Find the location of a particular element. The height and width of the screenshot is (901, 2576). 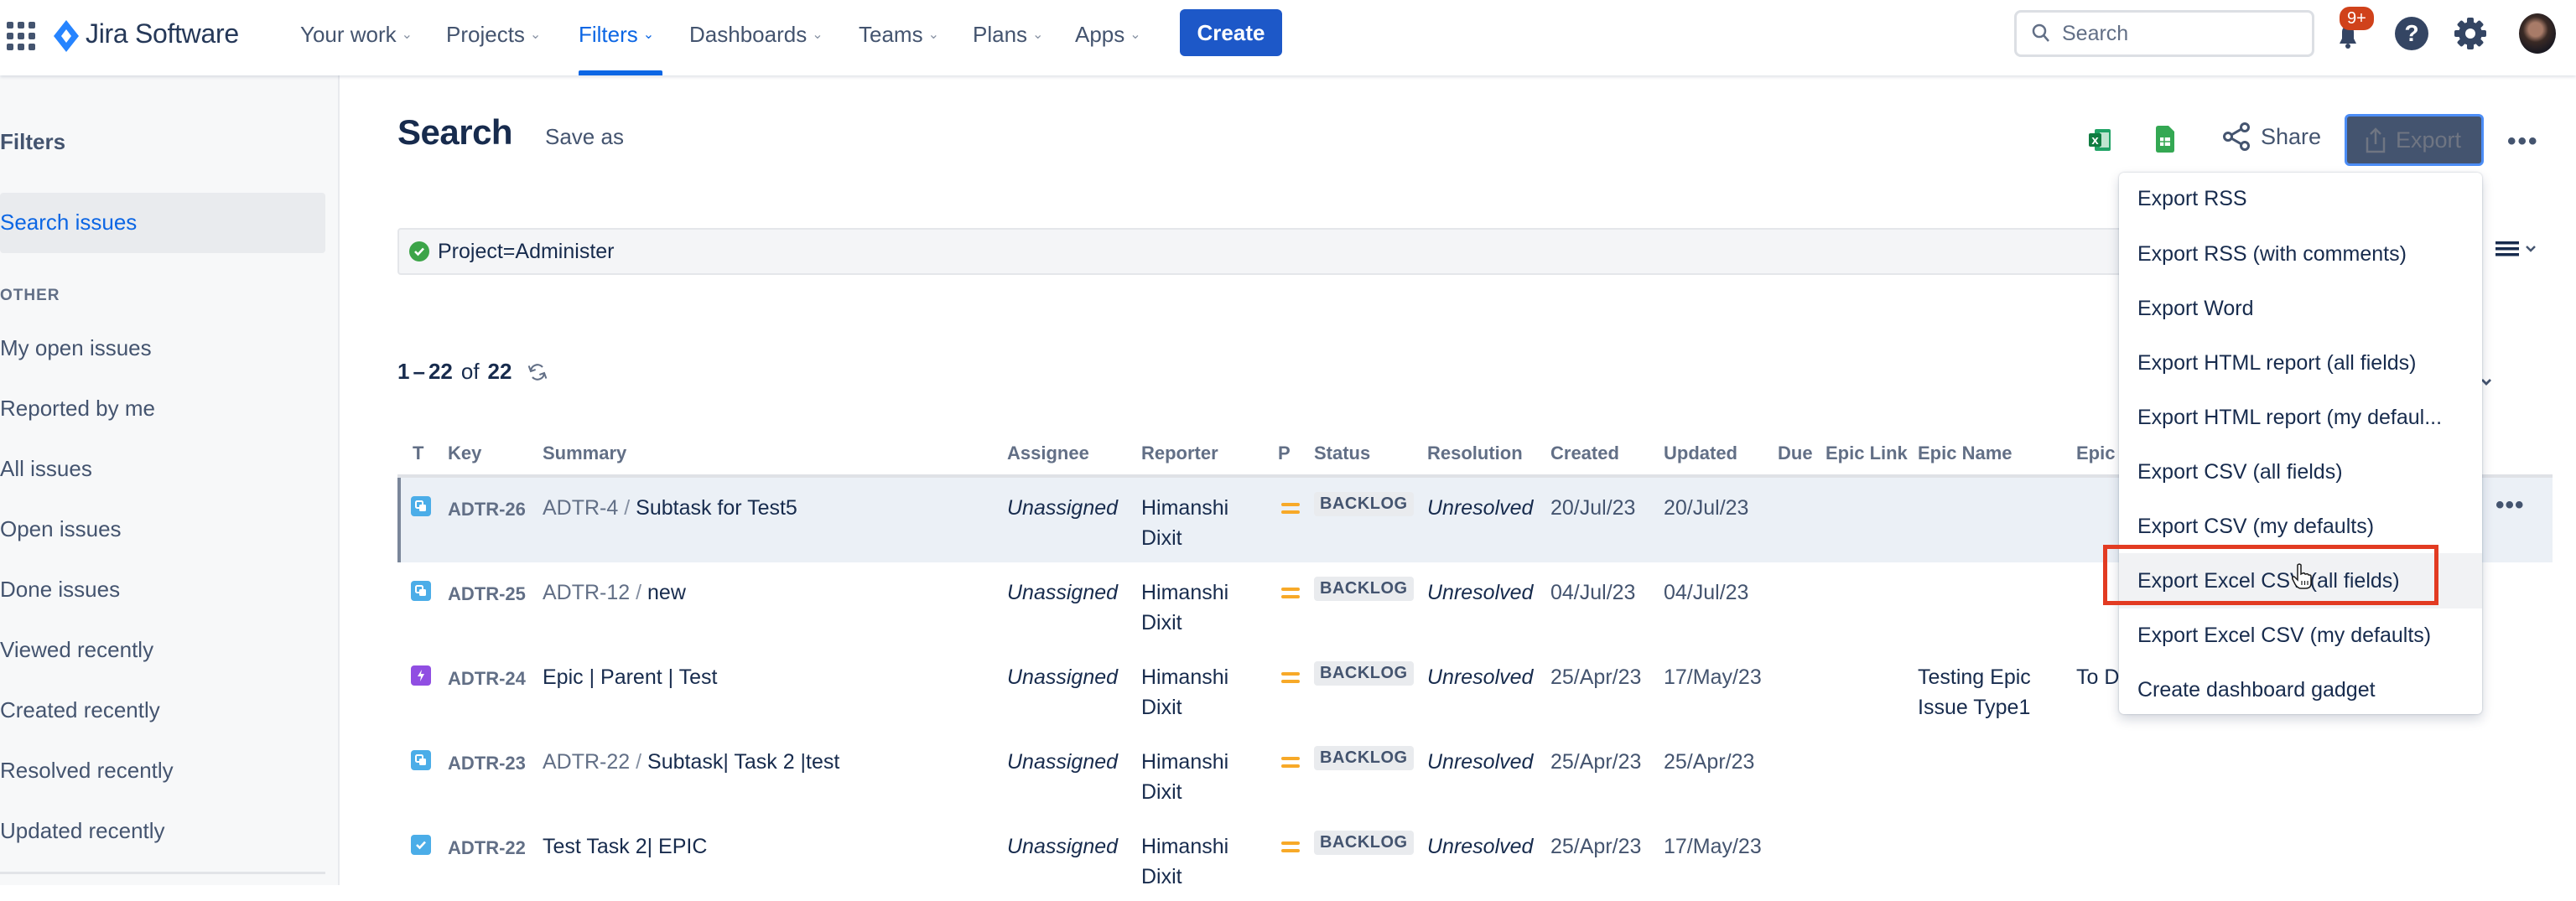

issue-summary: ADTR-22 / Subtask| Task 2 |test is located at coordinates (691, 762).